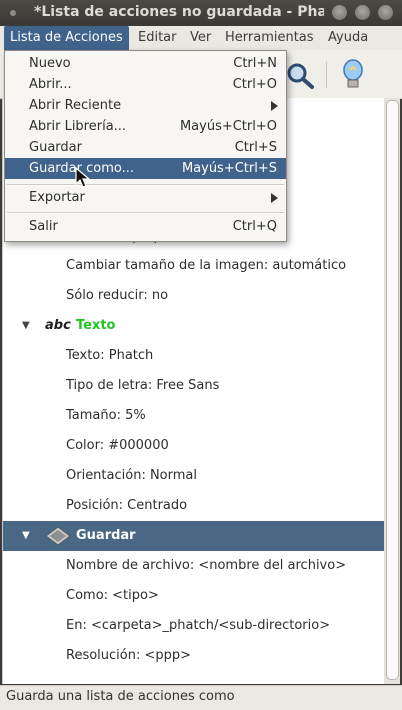 The height and width of the screenshot is (710, 402). What do you see at coordinates (194, 296) in the screenshot?
I see `list-item: Sólo reducir: no` at bounding box center [194, 296].